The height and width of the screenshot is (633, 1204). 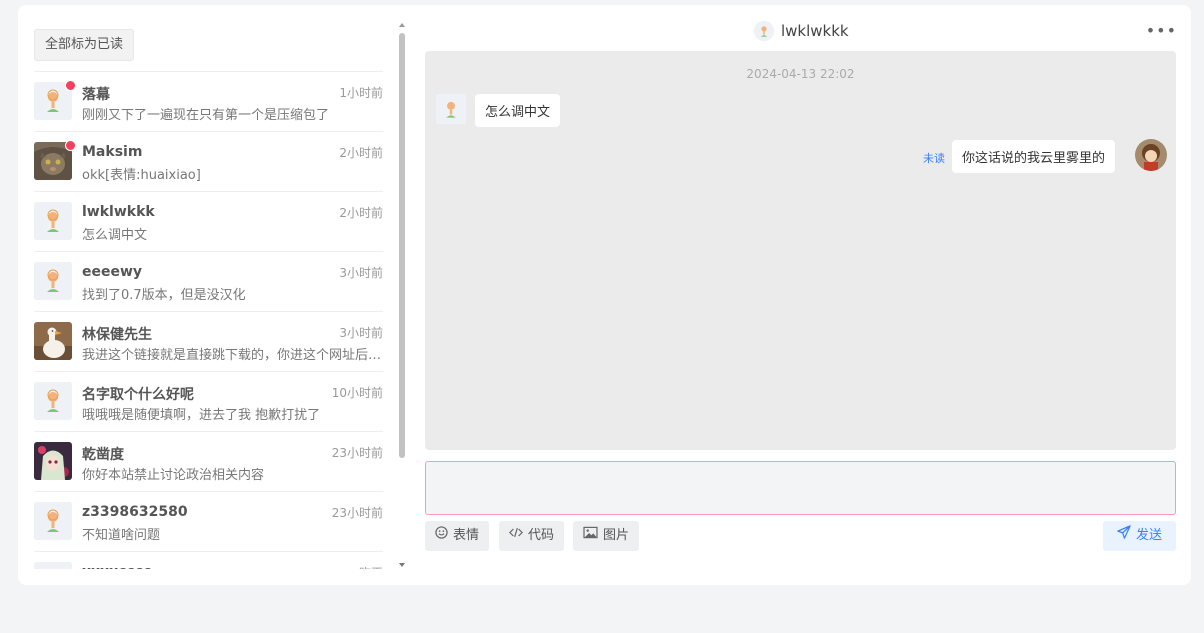 I want to click on code-button: 代码, so click(x=532, y=536).